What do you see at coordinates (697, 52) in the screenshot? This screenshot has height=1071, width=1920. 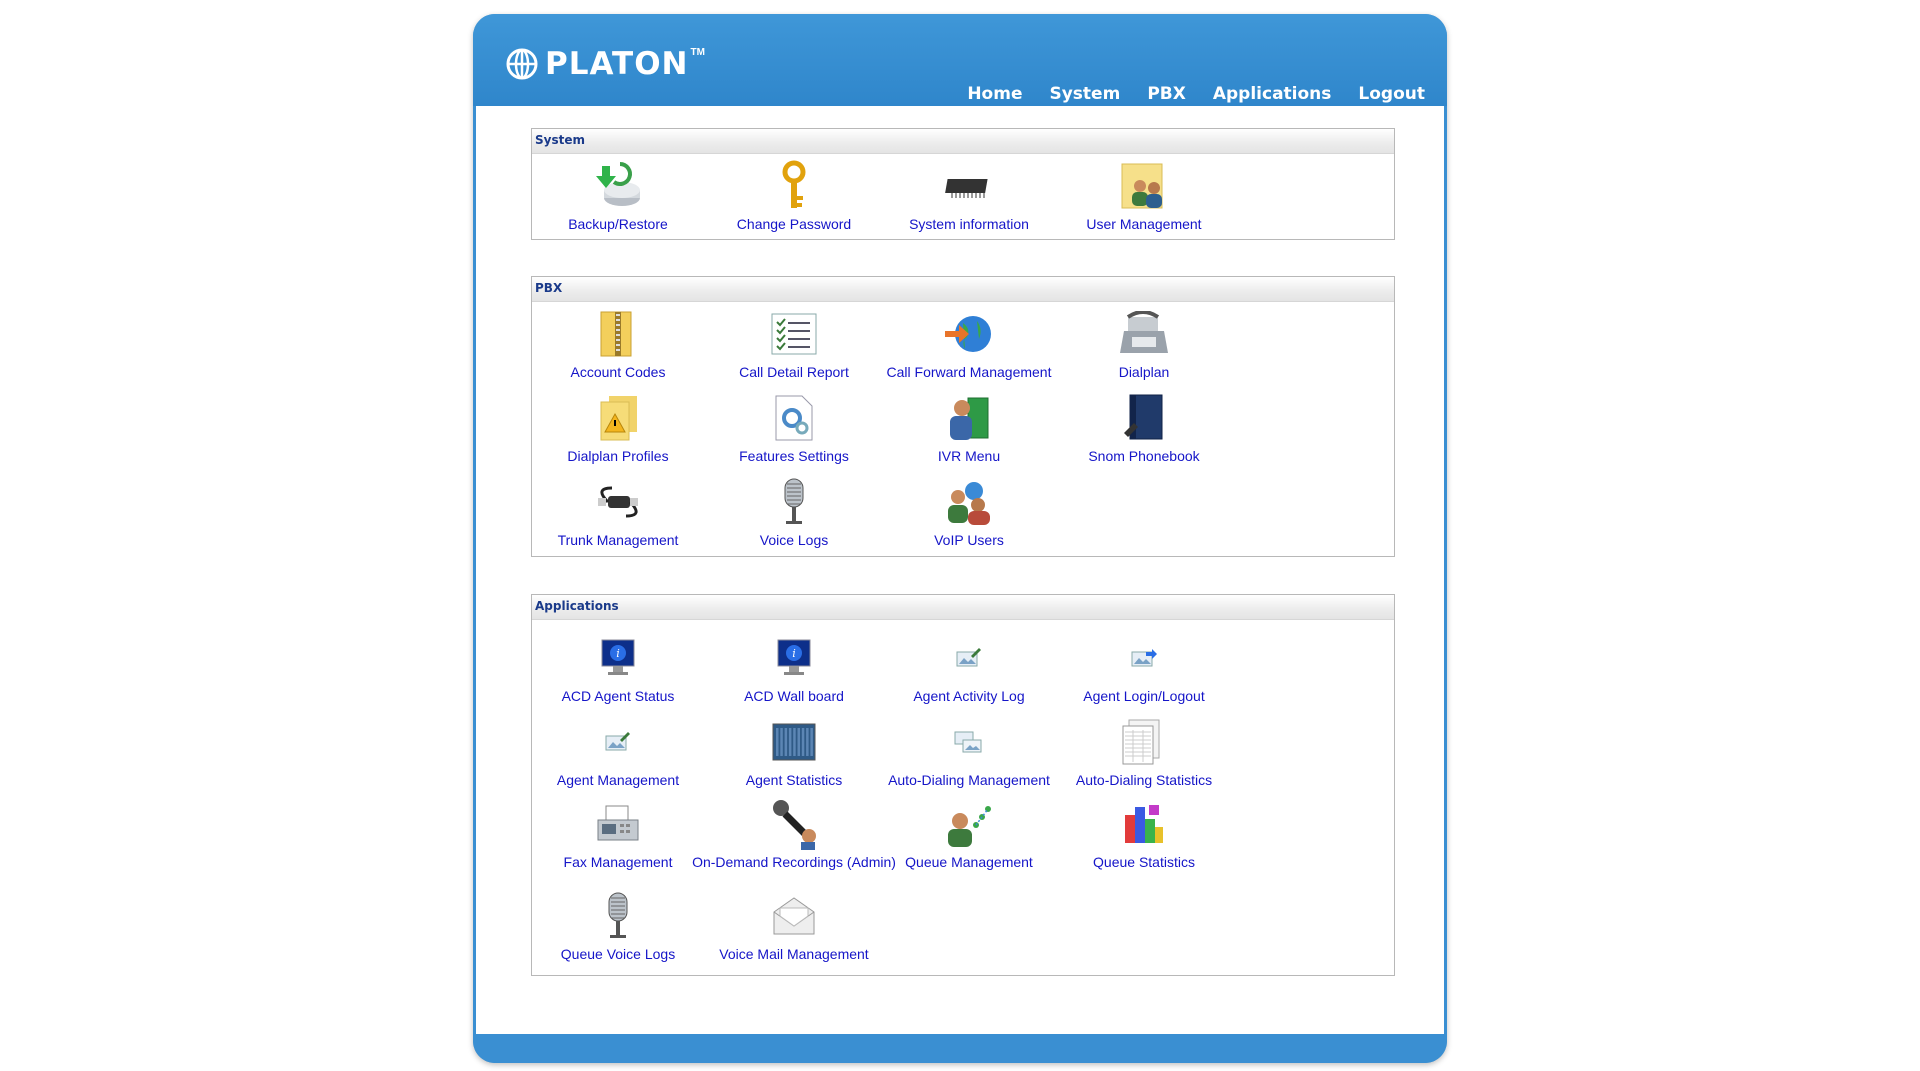 I see `trademark: TM` at bounding box center [697, 52].